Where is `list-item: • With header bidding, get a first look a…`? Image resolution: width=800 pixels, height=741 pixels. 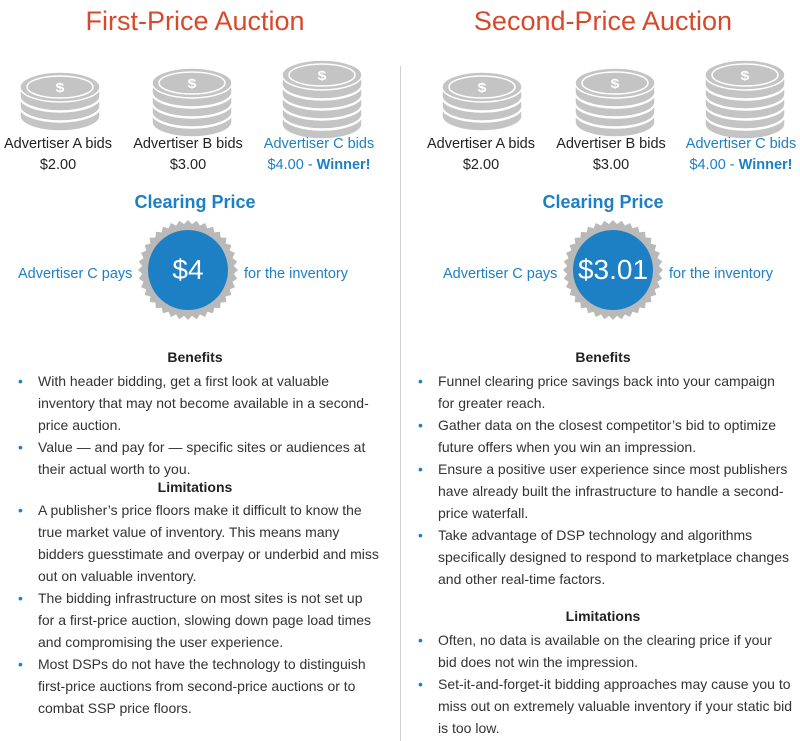
list-item: • With header bidding, get a first look a… is located at coordinates (194, 403).